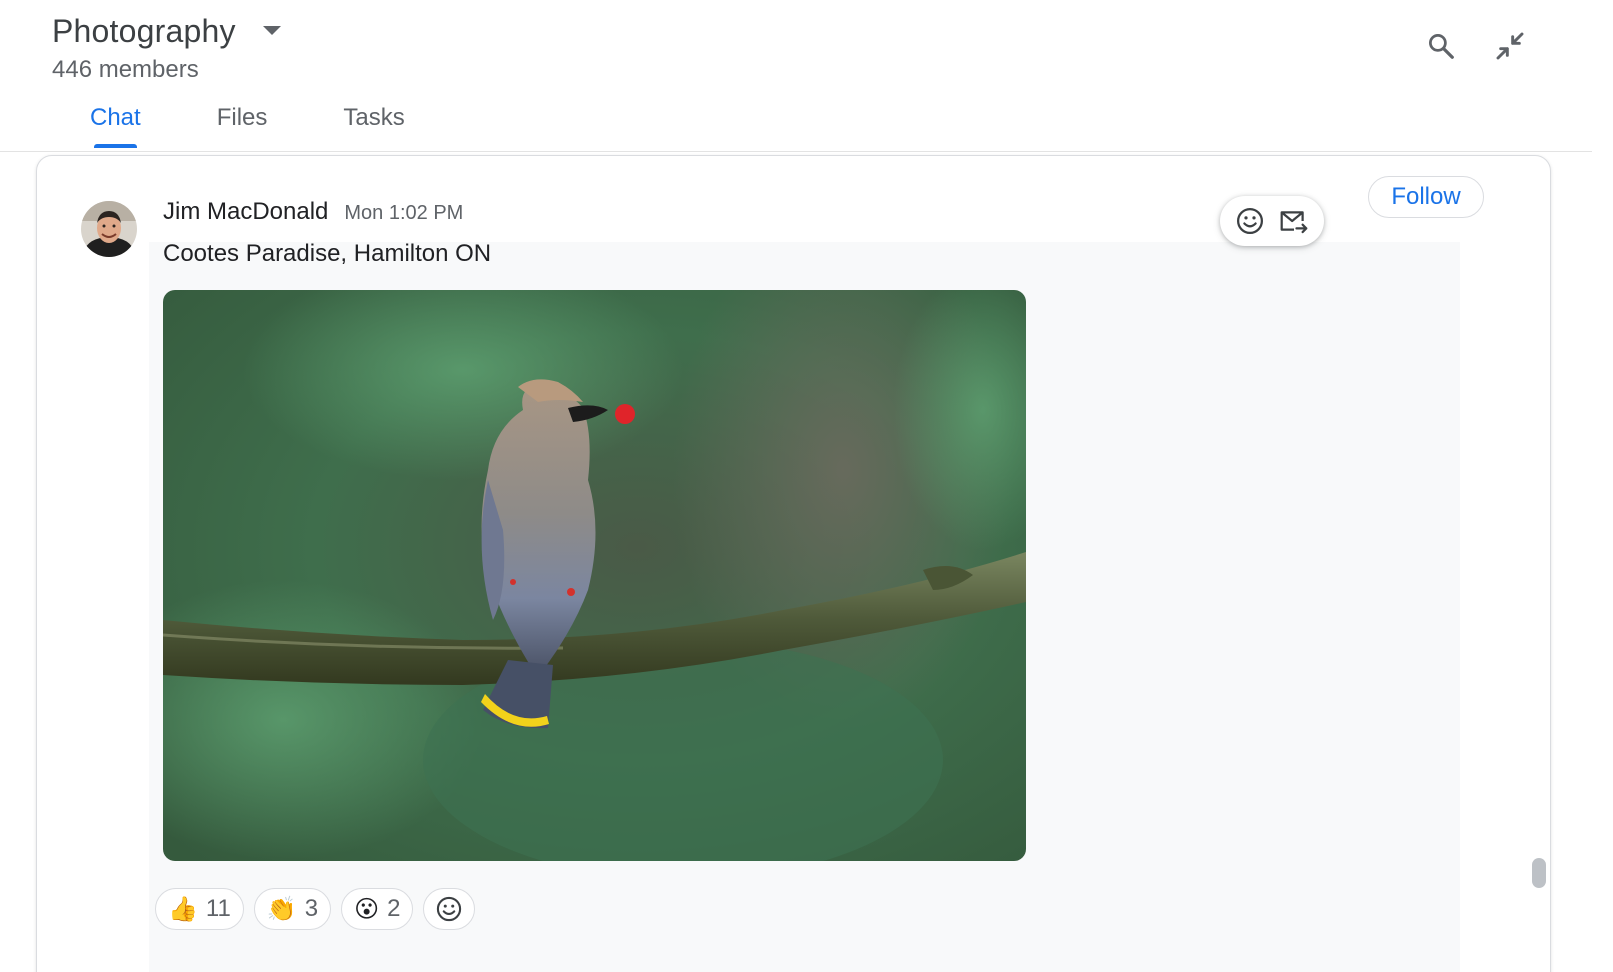 The width and height of the screenshot is (1613, 972). I want to click on sender-name: Jim MacDonald, so click(245, 212).